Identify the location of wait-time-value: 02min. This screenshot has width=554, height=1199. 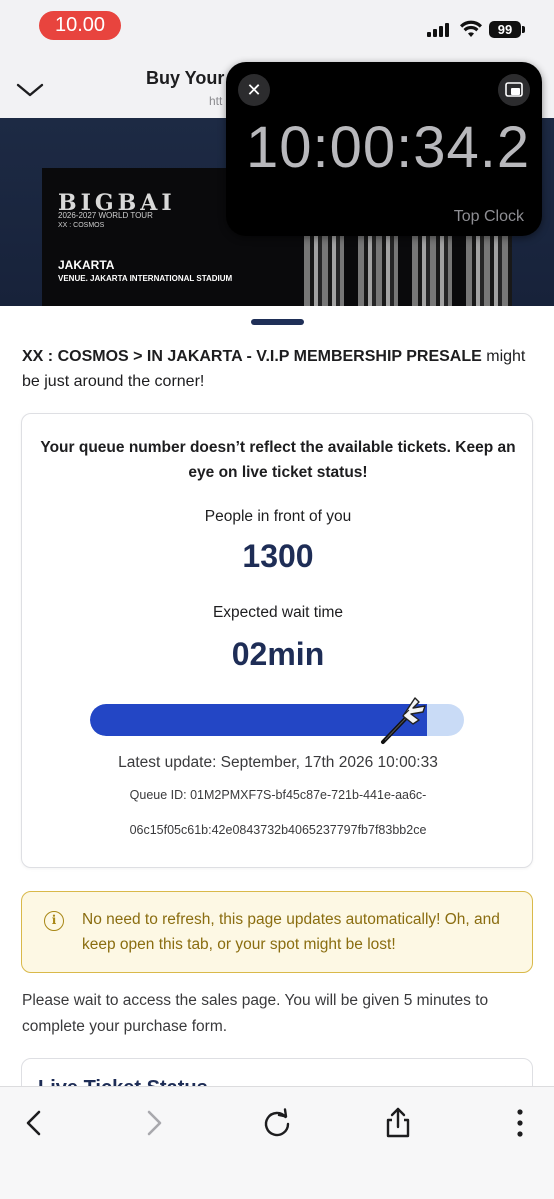
(278, 654).